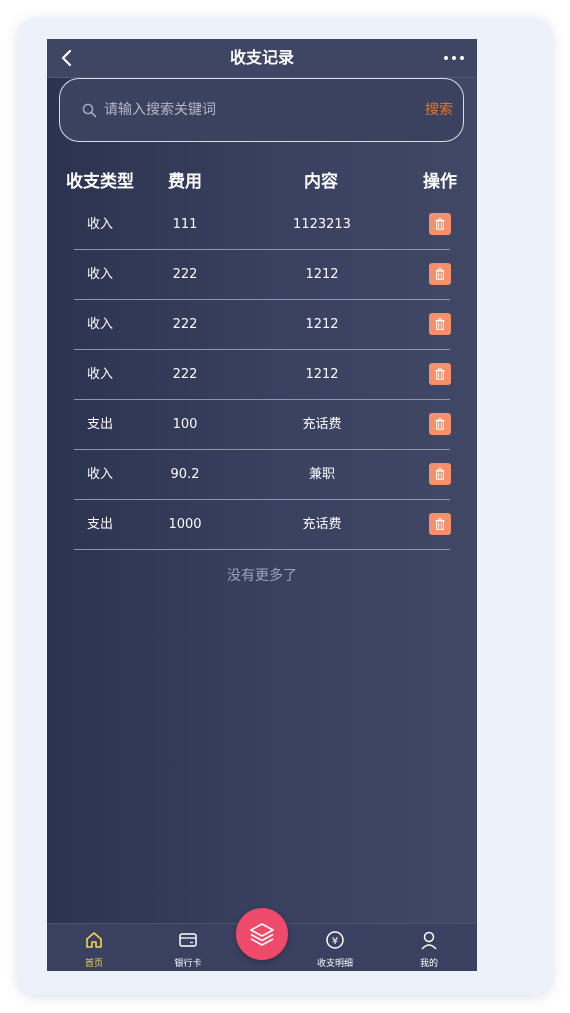 Image resolution: width=570 pixels, height=1013 pixels. What do you see at coordinates (321, 182) in the screenshot?
I see `column-header-content: 内容` at bounding box center [321, 182].